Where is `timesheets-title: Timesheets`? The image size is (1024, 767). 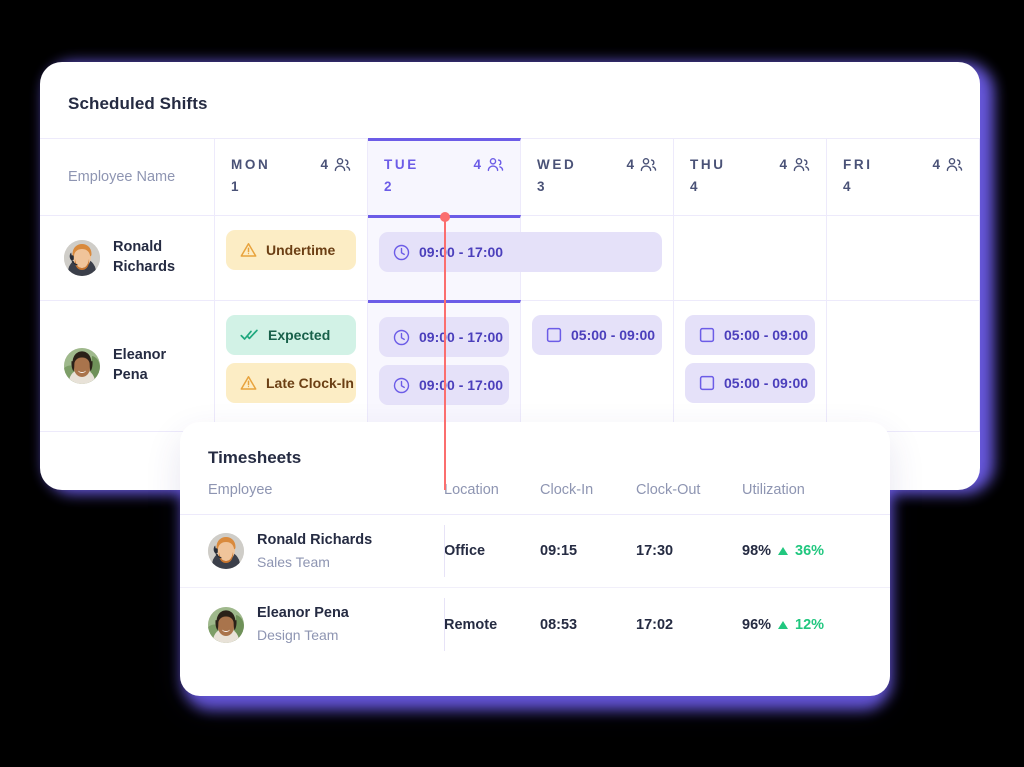 timesheets-title: Timesheets is located at coordinates (255, 457).